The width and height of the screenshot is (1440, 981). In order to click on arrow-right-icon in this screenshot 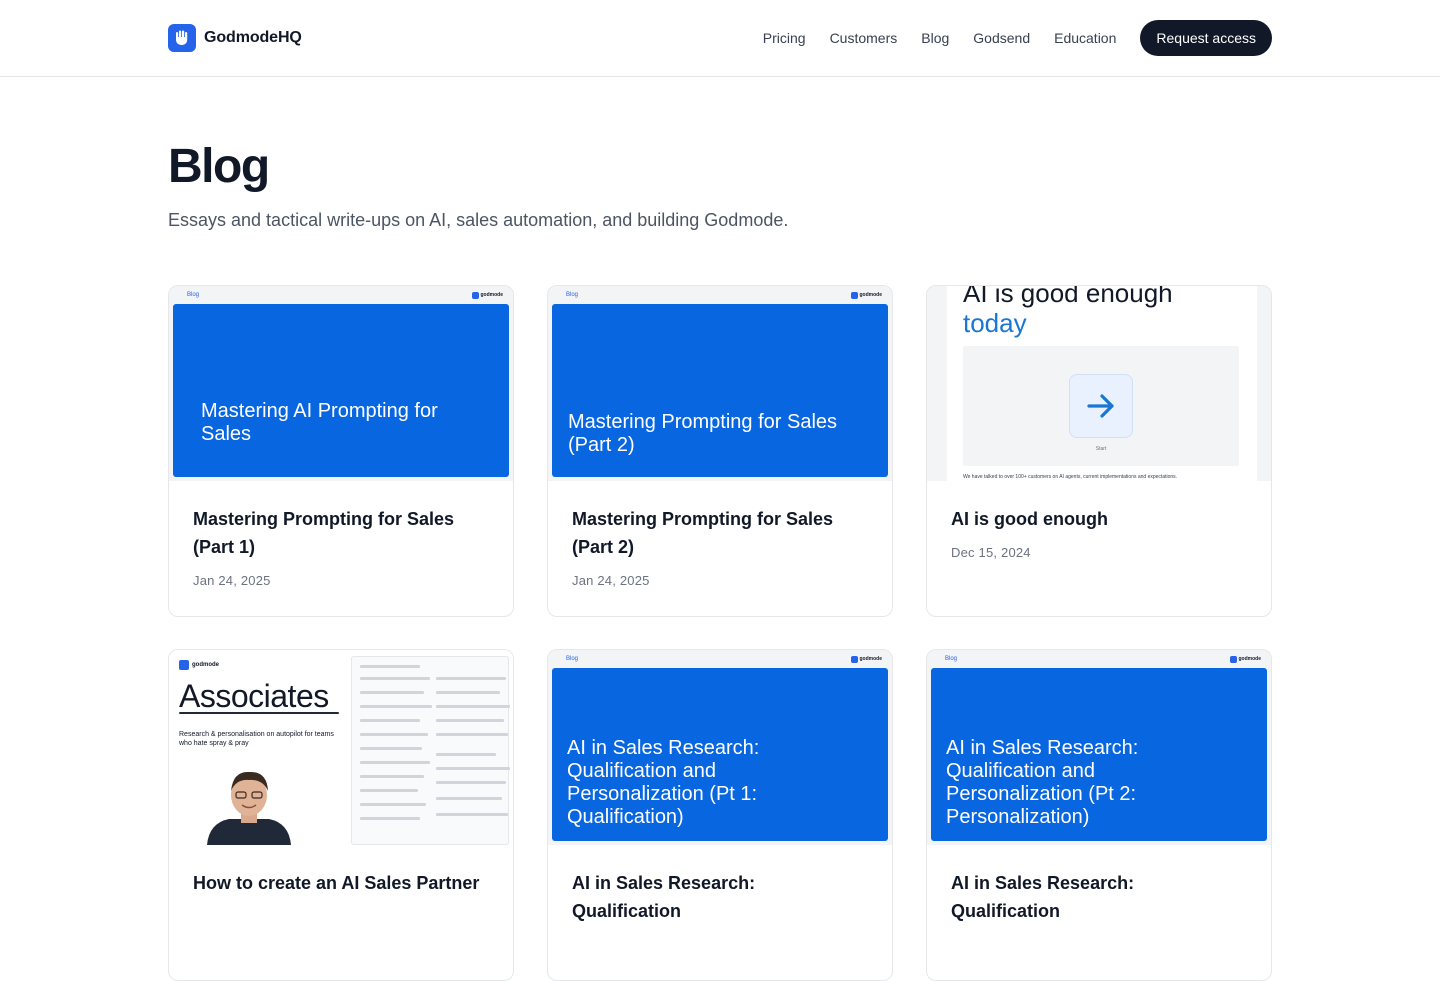, I will do `click(1101, 406)`.